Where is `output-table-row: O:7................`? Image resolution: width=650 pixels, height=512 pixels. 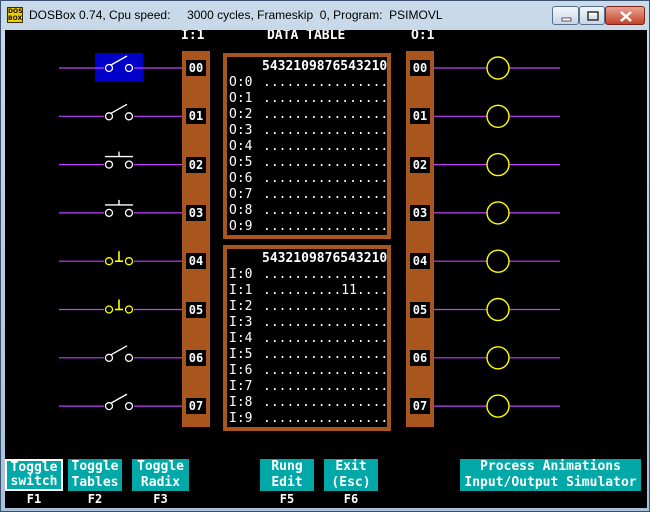 output-table-row: O:7................ is located at coordinates (308, 195).